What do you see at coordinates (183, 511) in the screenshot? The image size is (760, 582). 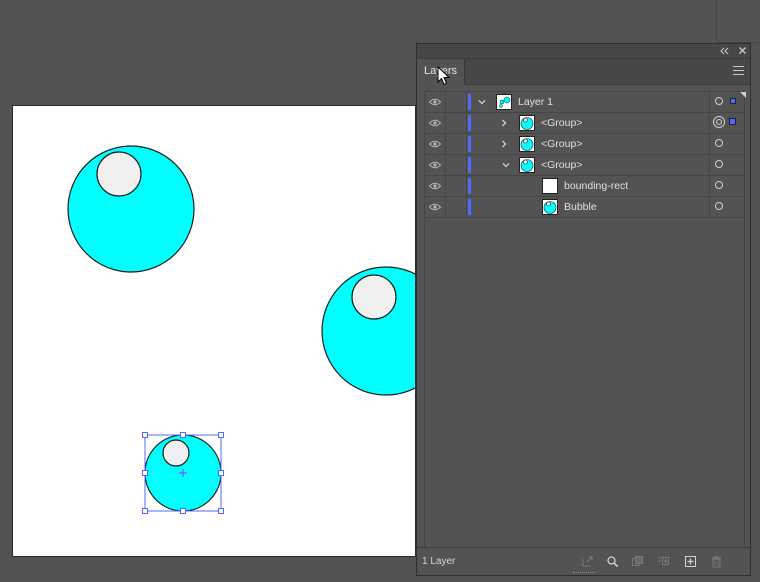 I see `handle-bottom-center` at bounding box center [183, 511].